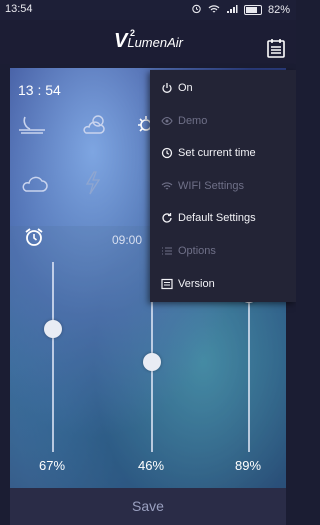 This screenshot has width=320, height=525. What do you see at coordinates (39, 90) in the screenshot?
I see `clock-display: 13 : 54` at bounding box center [39, 90].